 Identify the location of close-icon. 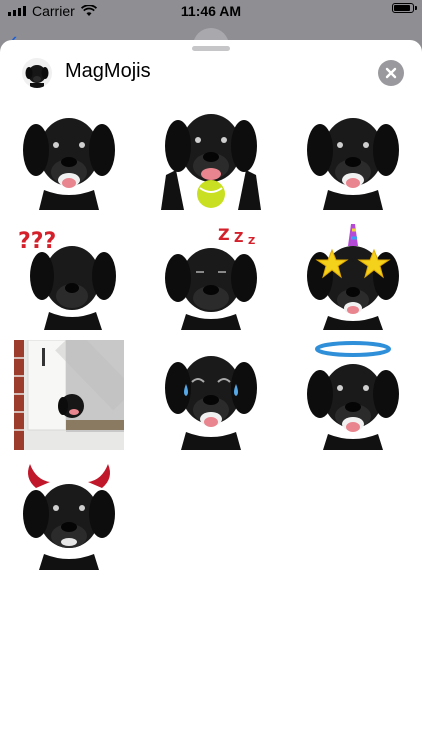
(391, 73).